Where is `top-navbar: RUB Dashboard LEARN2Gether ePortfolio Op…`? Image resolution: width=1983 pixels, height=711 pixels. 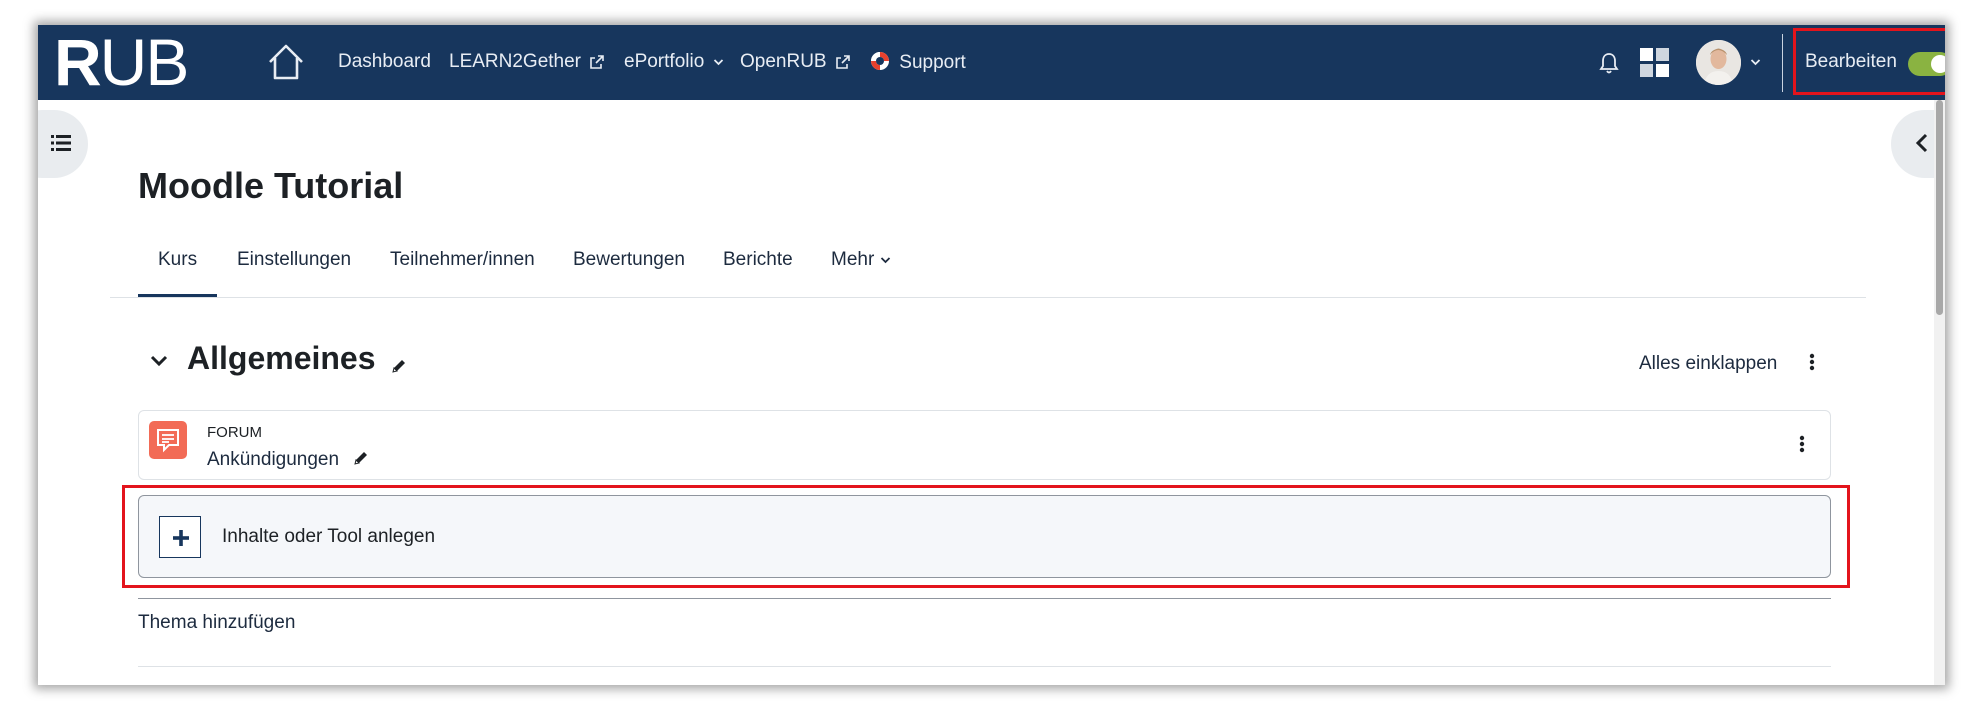
top-navbar: RUB Dashboard LEARN2Gether ePortfolio Op… is located at coordinates (991, 62).